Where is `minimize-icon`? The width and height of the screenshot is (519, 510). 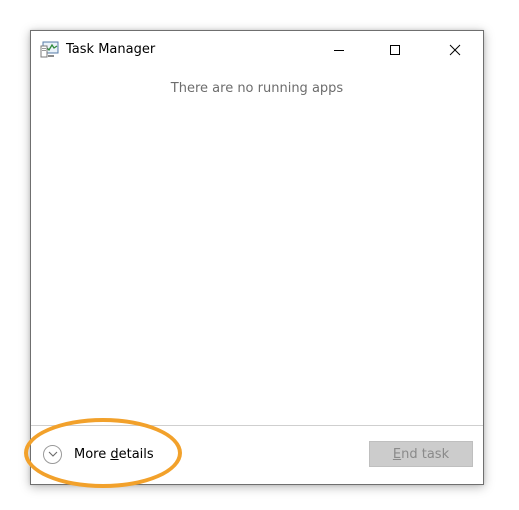
minimize-icon is located at coordinates (339, 50).